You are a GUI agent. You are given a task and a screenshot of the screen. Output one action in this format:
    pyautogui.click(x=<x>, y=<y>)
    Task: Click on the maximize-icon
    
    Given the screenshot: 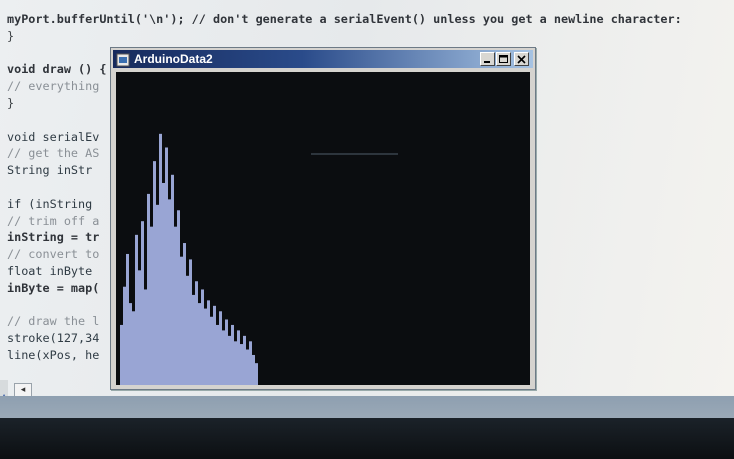 What is the action you would take?
    pyautogui.click(x=503, y=59)
    